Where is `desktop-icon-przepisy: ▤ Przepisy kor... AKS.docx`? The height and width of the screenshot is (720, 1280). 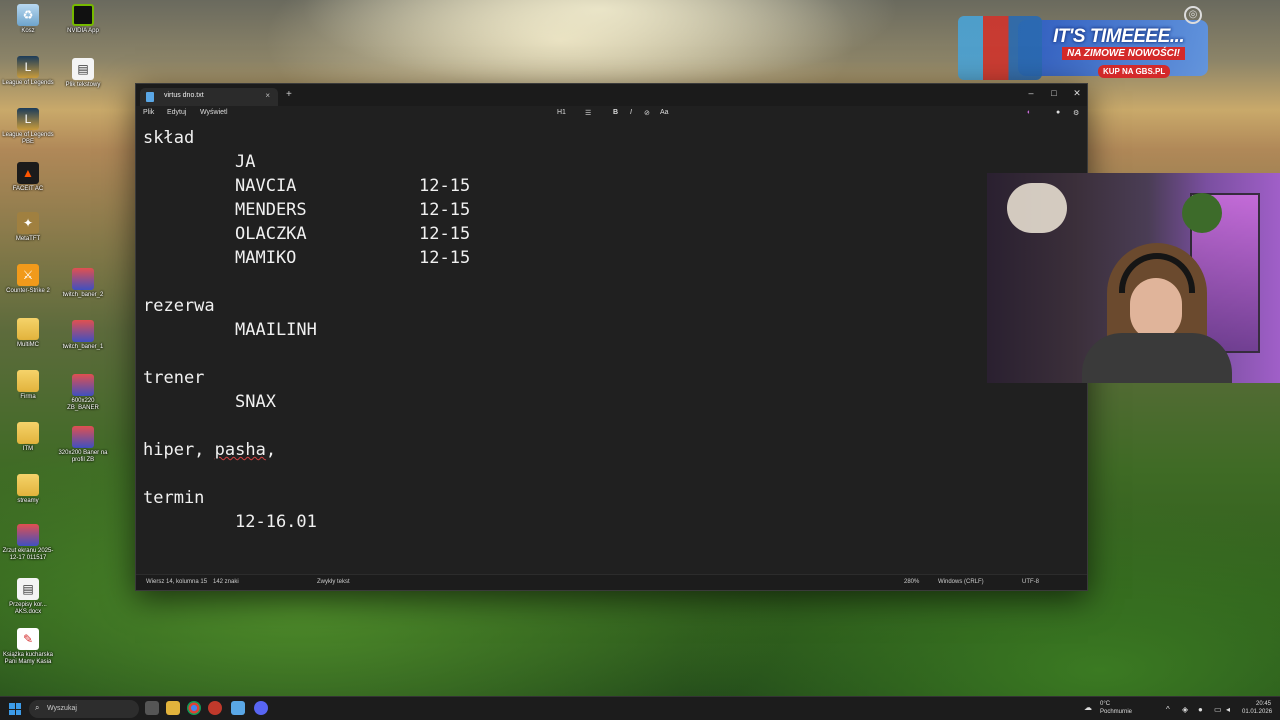
desktop-icon-przepisy: ▤ Przepisy kor... AKS.docx is located at coordinates (28, 597).